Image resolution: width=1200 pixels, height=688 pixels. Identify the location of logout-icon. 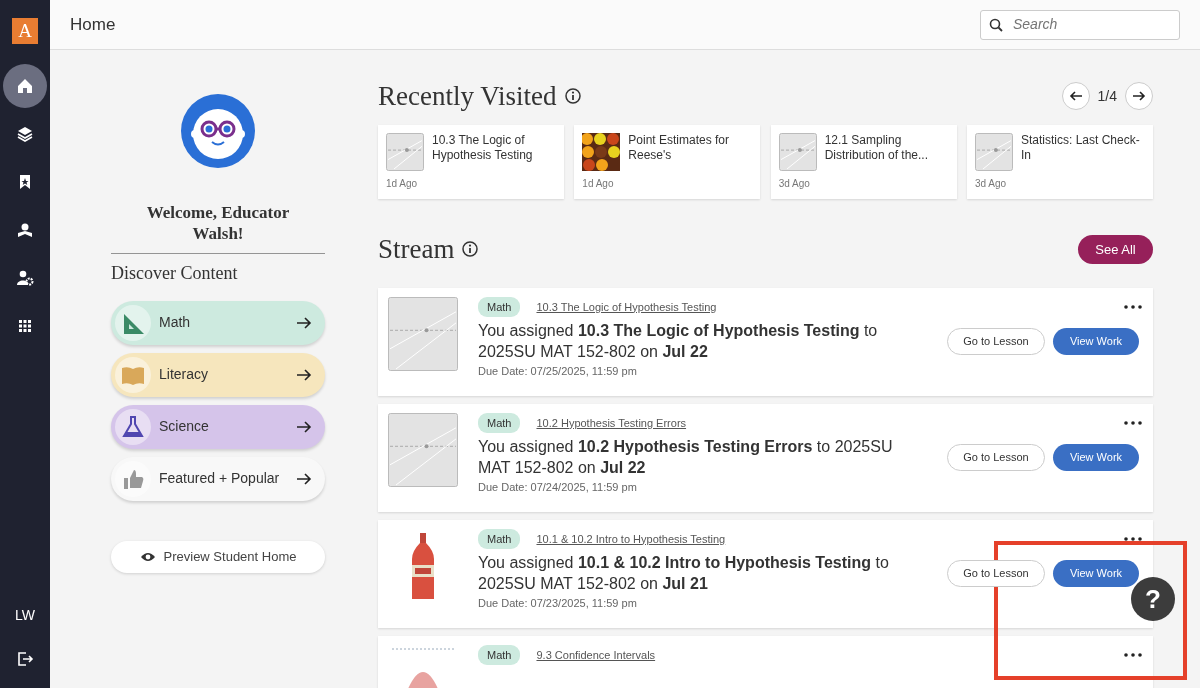
(25, 659).